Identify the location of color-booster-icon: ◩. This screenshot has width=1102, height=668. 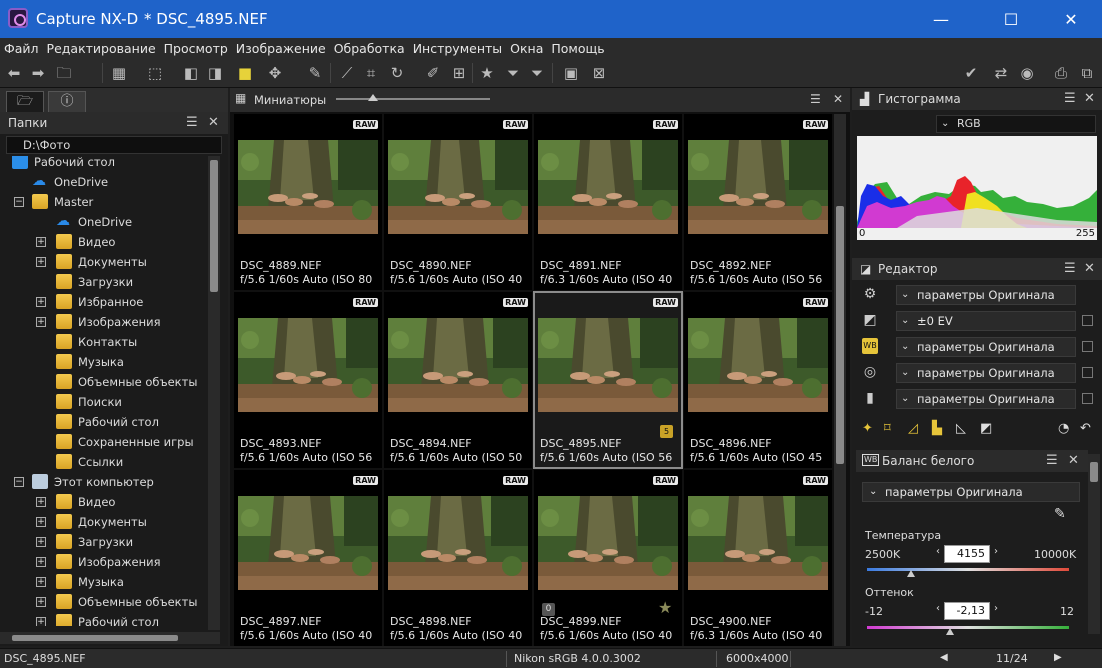
(986, 428).